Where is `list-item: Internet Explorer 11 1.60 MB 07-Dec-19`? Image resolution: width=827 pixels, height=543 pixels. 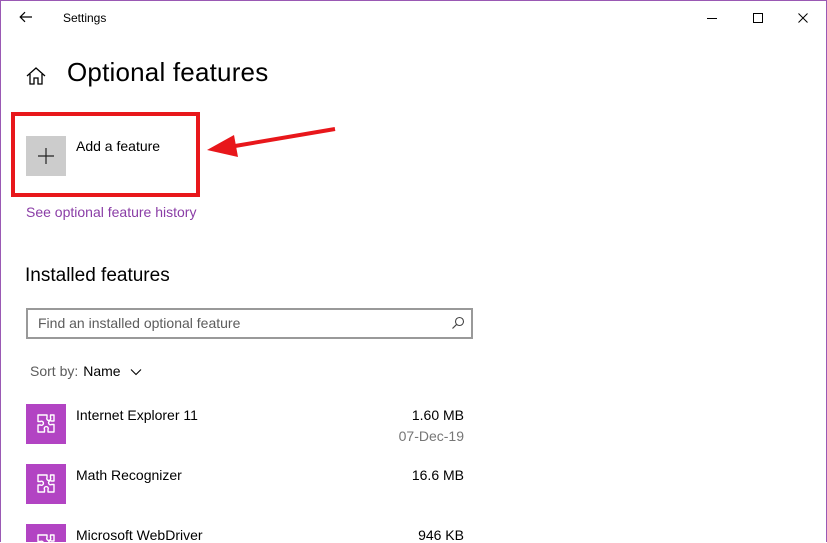
list-item: Internet Explorer 11 1.60 MB 07-Dec-19 is located at coordinates (246, 426).